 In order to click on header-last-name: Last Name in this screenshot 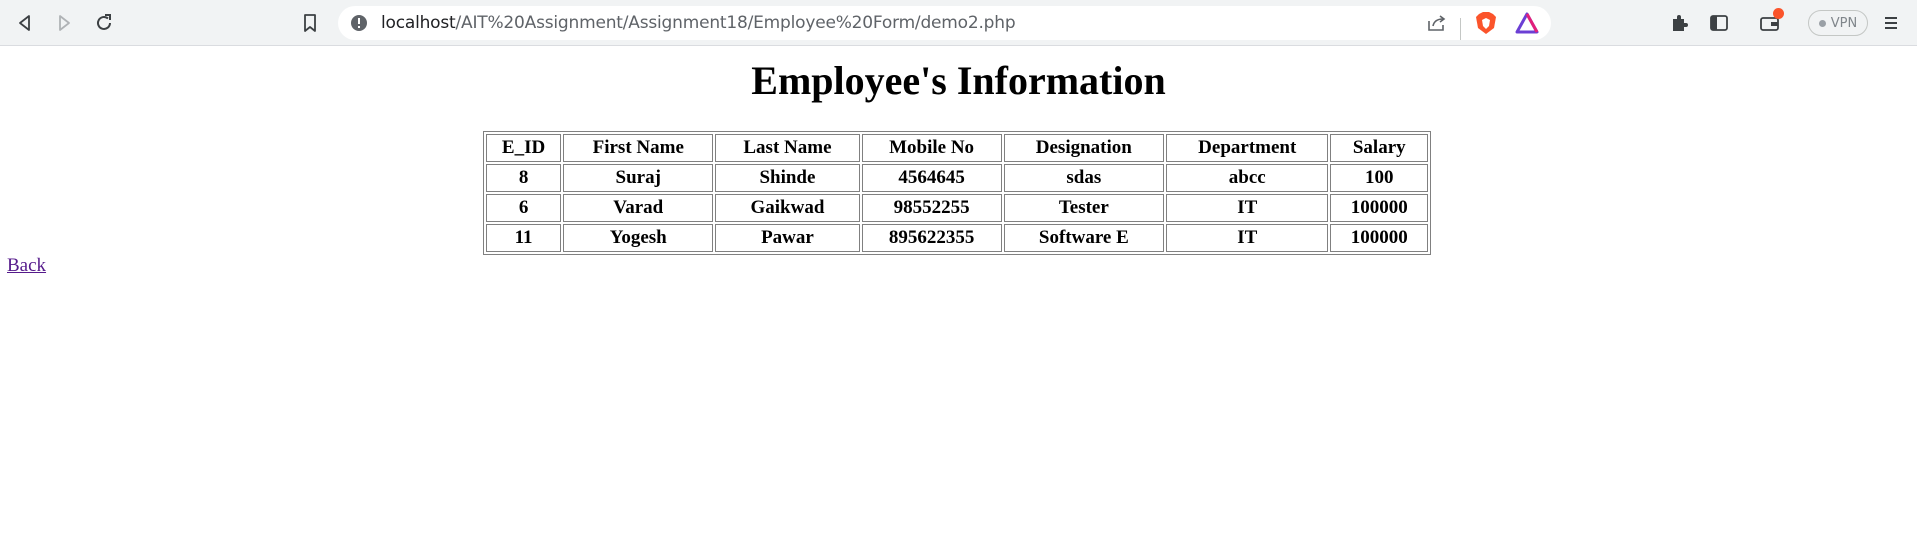, I will do `click(787, 148)`.